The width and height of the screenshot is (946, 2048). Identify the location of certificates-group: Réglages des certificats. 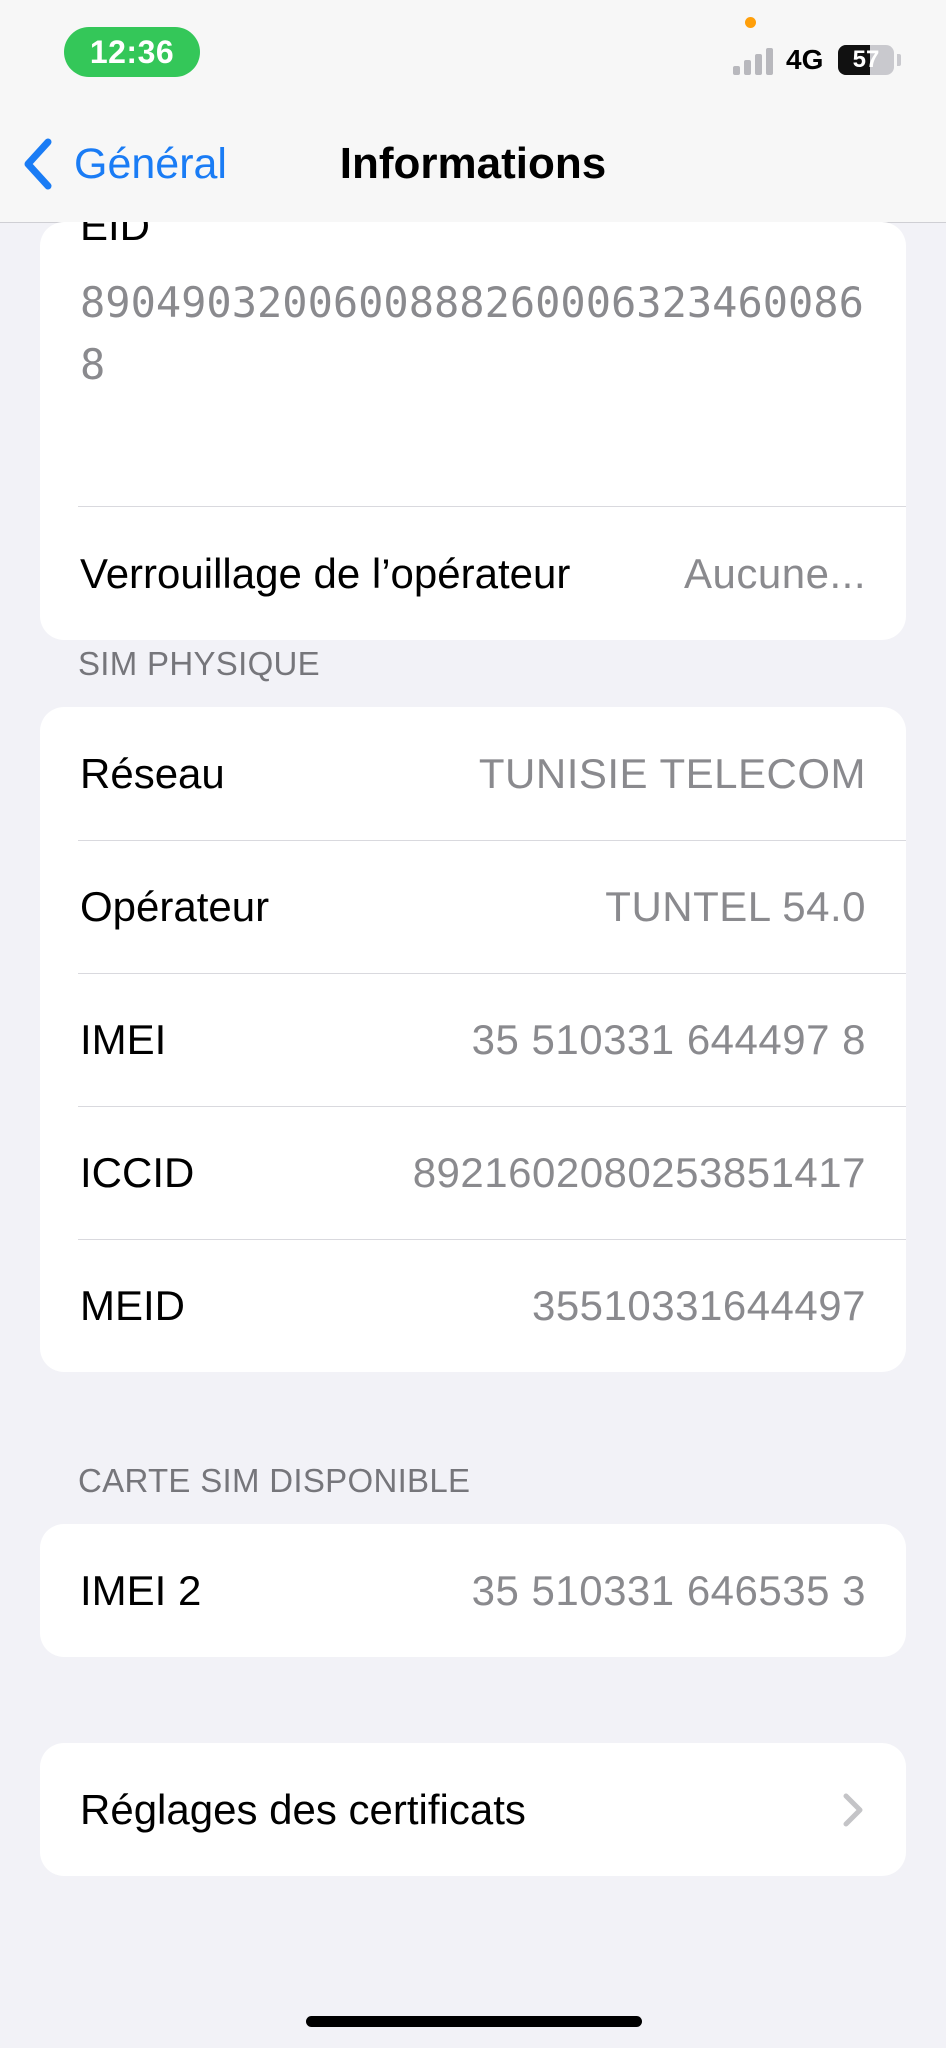
(473, 1809).